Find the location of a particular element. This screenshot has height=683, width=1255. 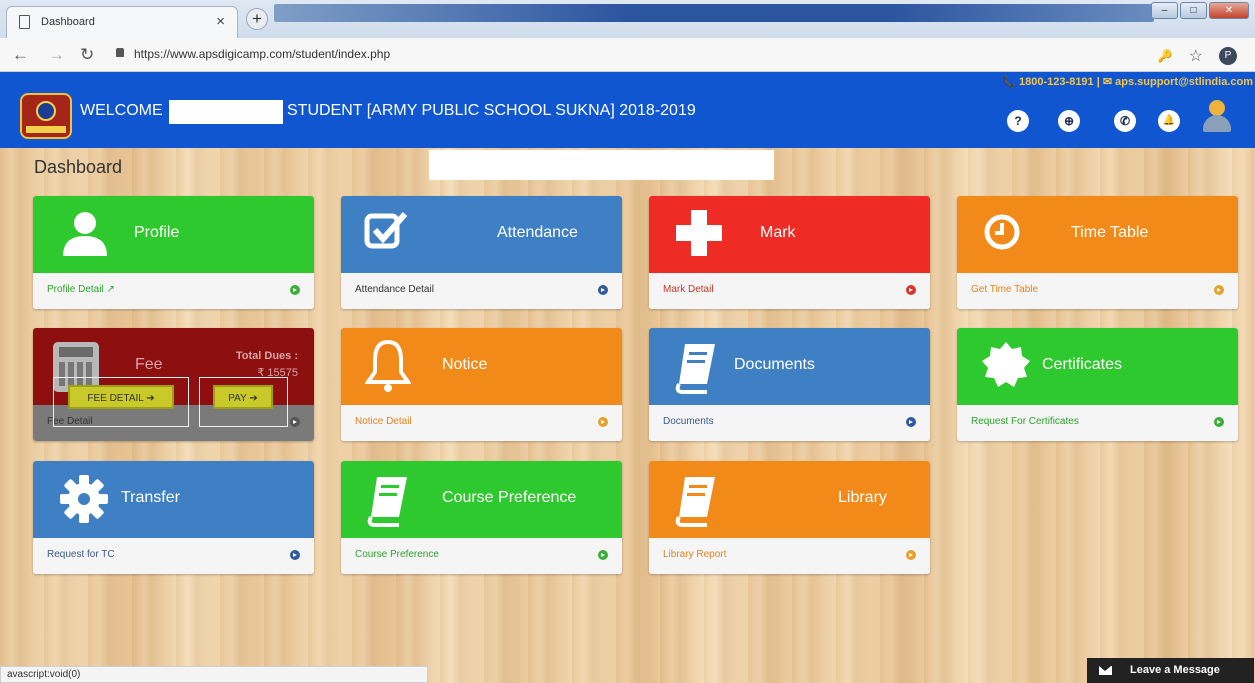

pay-button: PAY ➔ is located at coordinates (243, 397).